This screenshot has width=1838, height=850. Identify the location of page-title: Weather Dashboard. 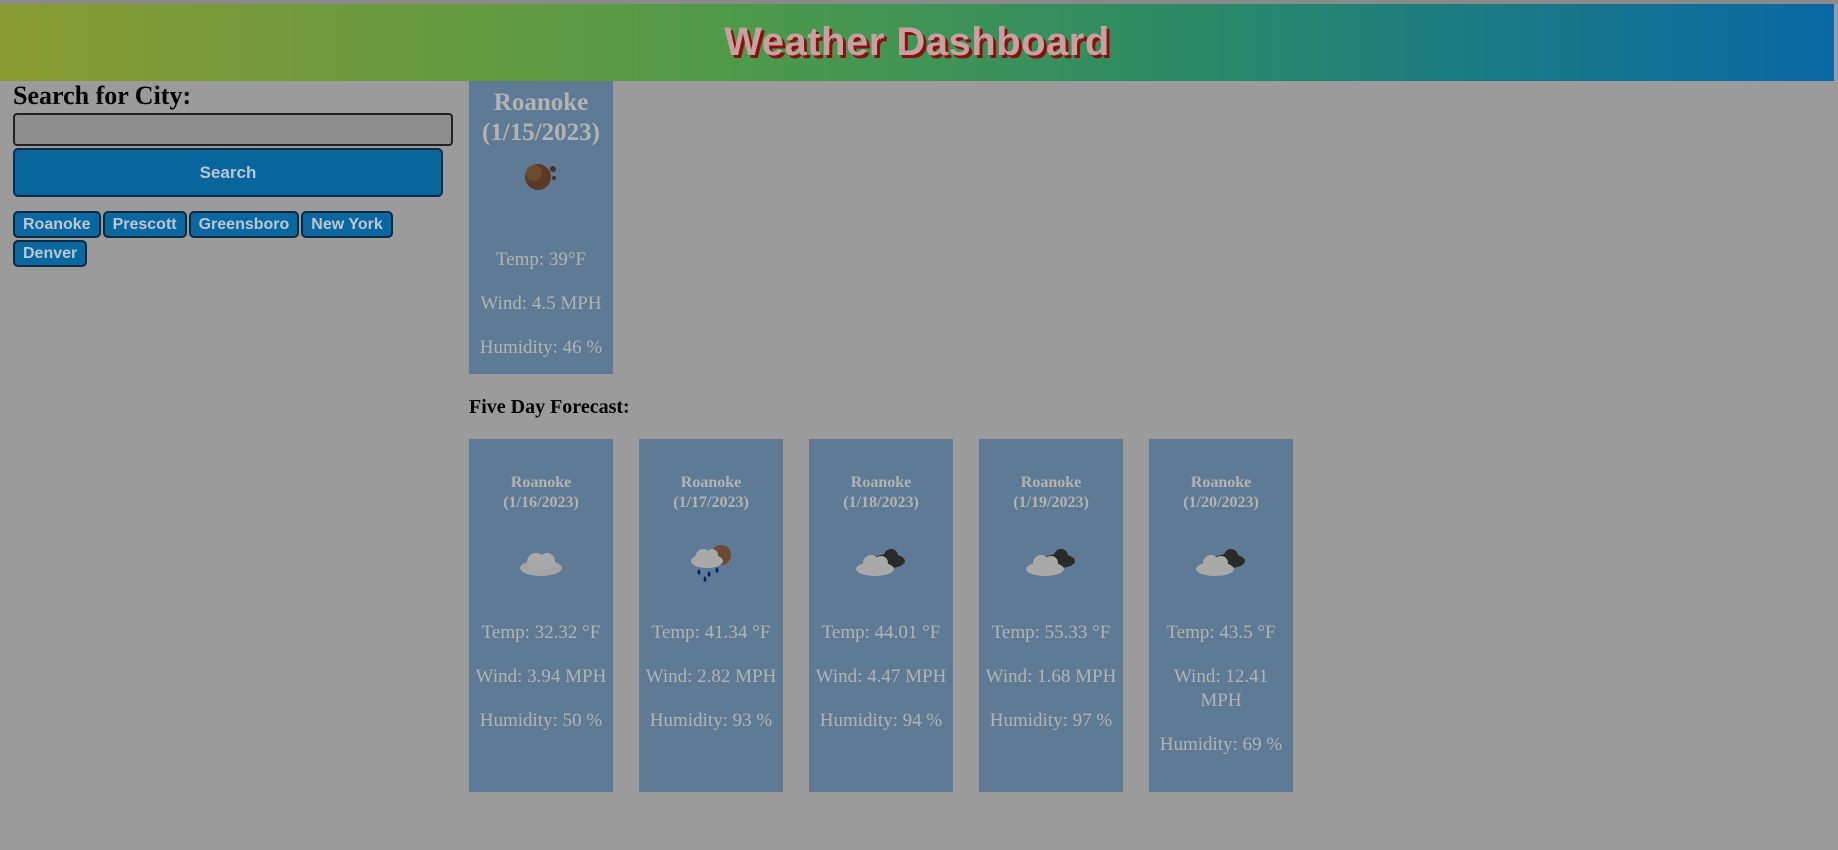
(917, 42).